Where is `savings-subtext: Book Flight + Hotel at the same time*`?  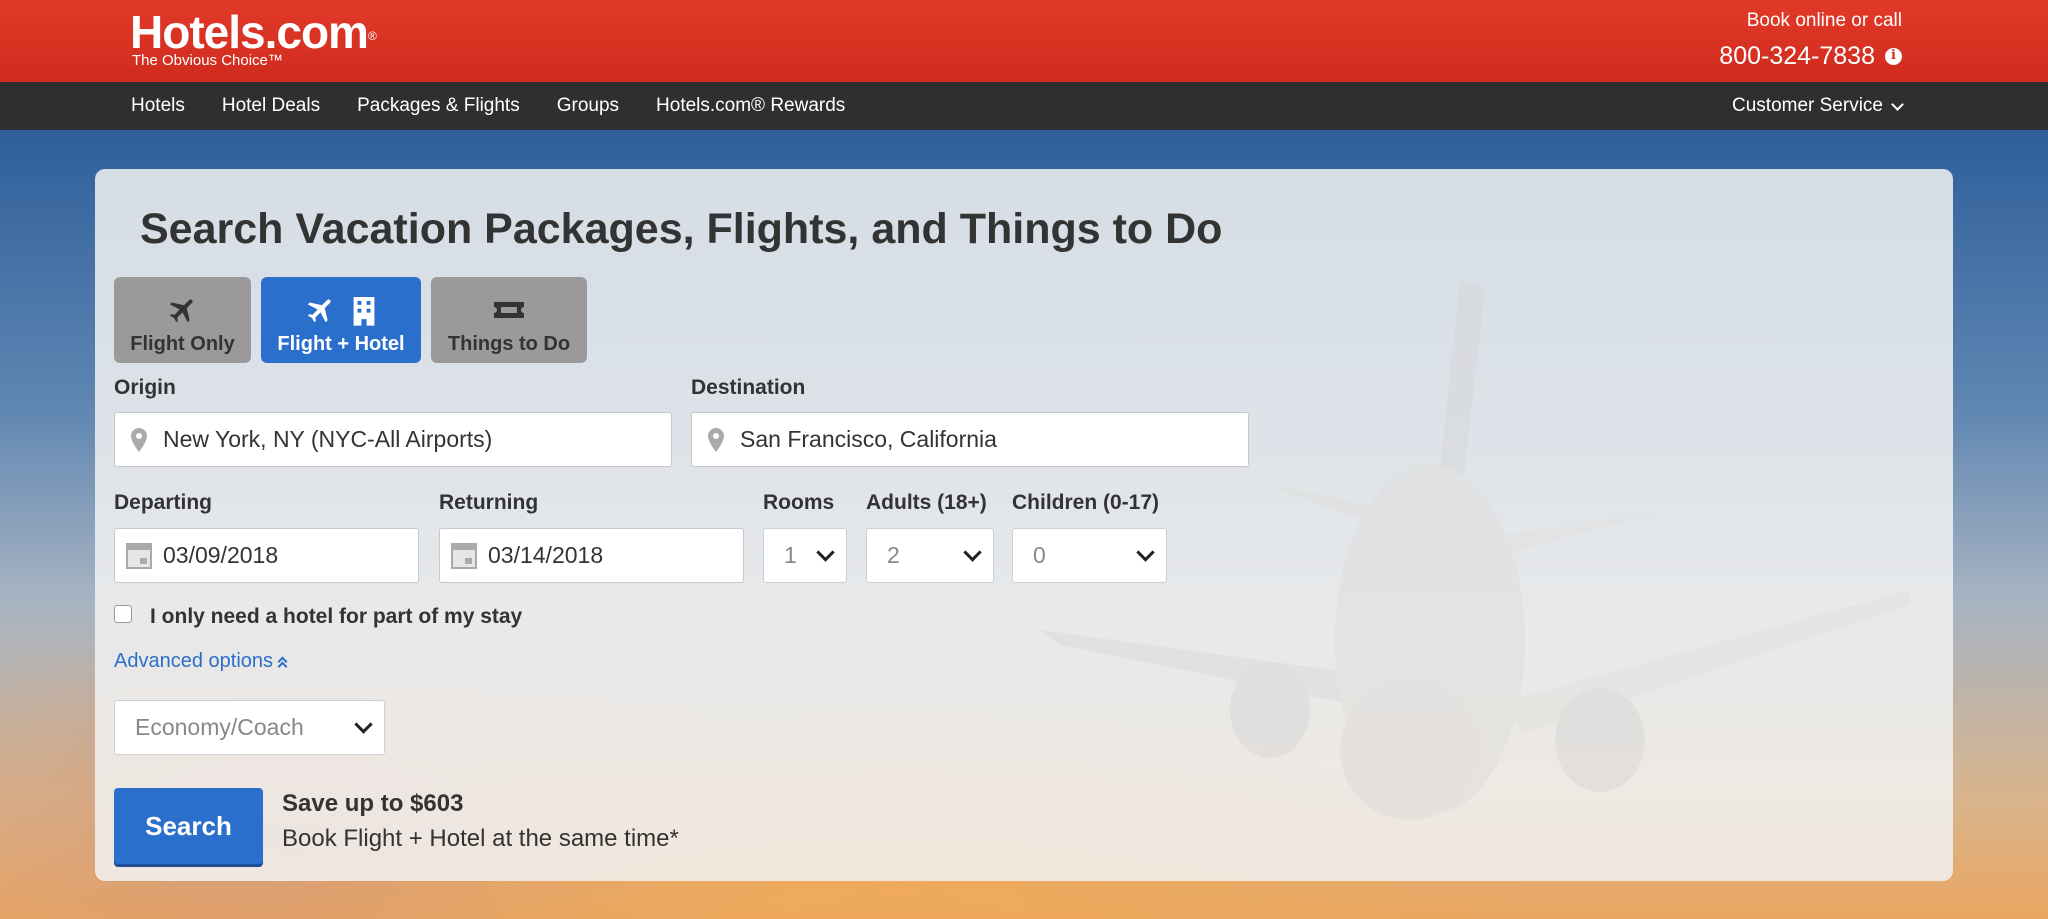 savings-subtext: Book Flight + Hotel at the same time* is located at coordinates (480, 838).